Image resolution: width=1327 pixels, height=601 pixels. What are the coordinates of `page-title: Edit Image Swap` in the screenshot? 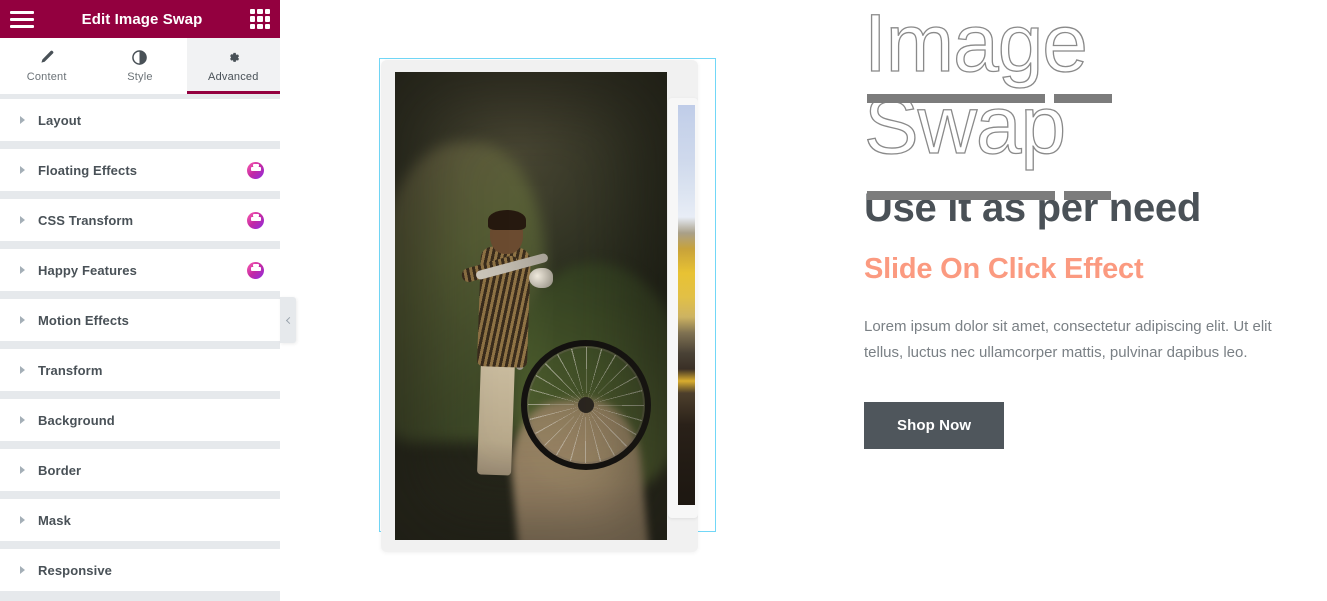 It's located at (142, 19).